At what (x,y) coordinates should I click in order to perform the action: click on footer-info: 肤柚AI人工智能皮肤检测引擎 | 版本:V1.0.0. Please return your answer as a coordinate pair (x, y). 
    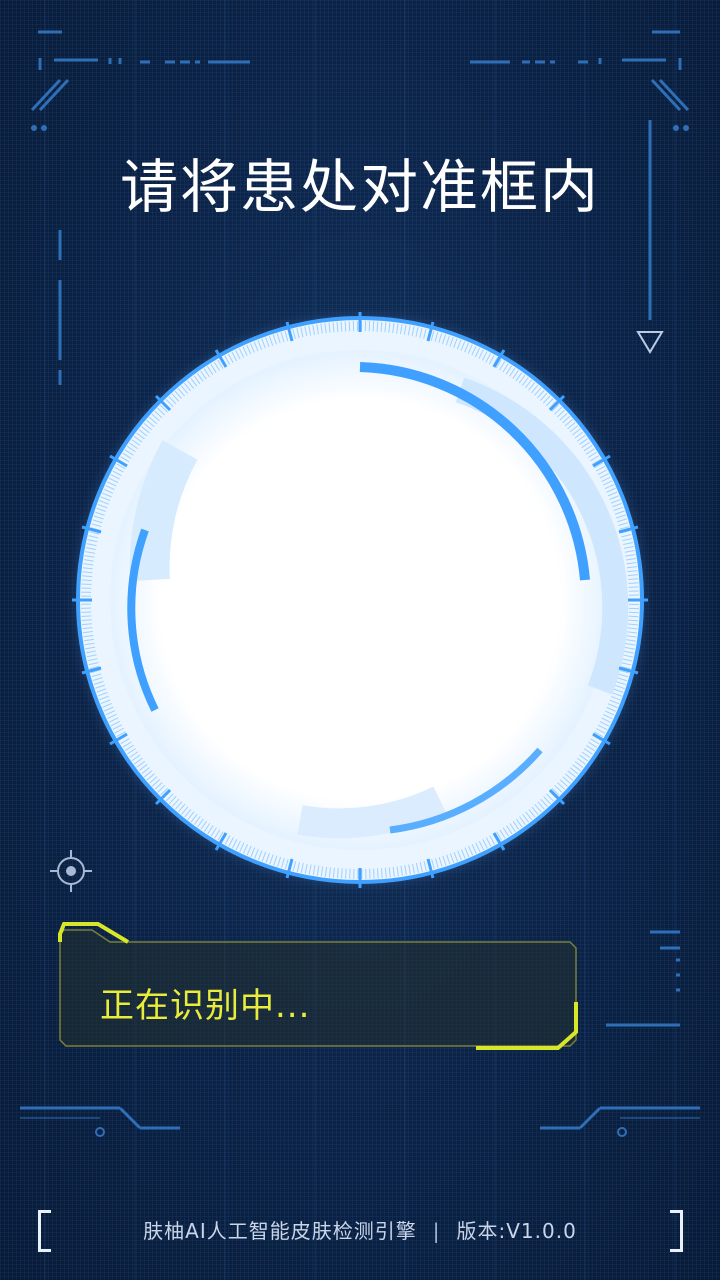
    Looking at the image, I should click on (360, 1229).